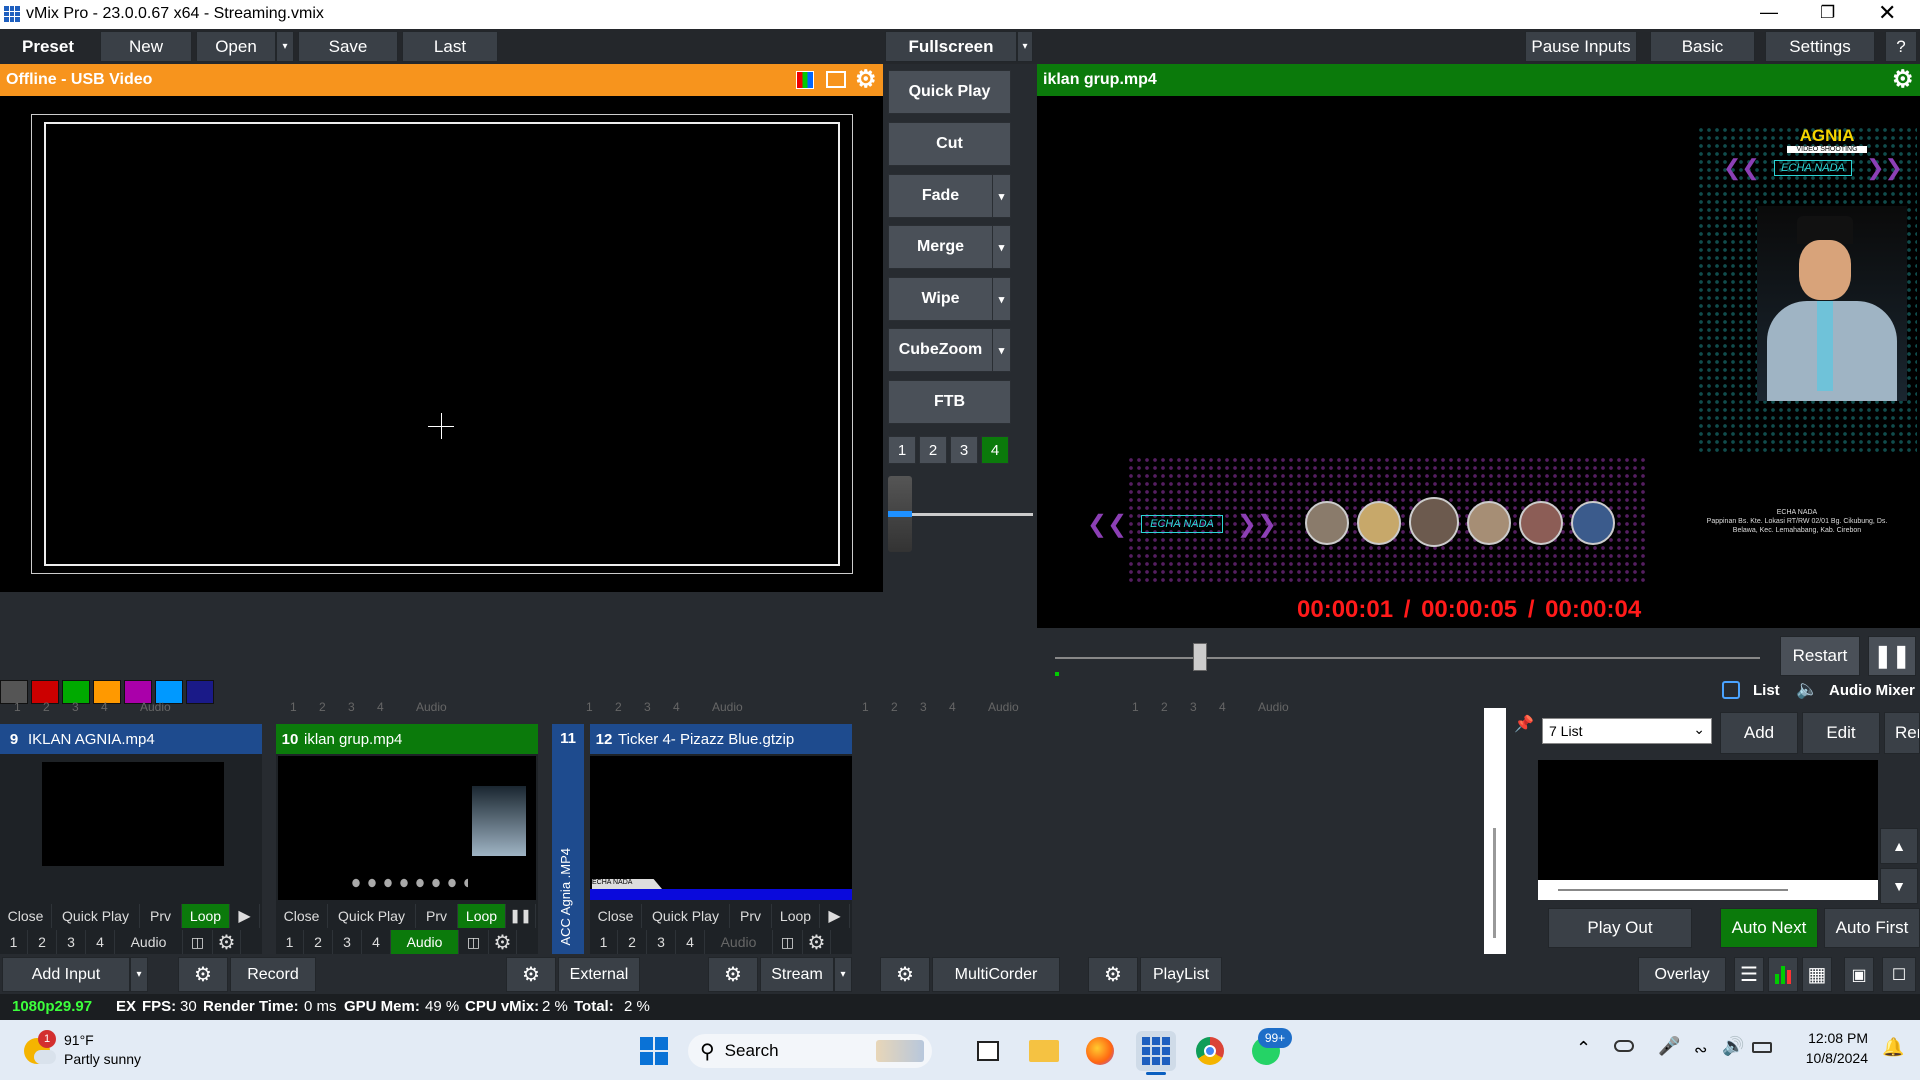 This screenshot has width=1920, height=1080. Describe the element at coordinates (203, 974) in the screenshot. I see `record-gear-icon: ⚙` at that location.